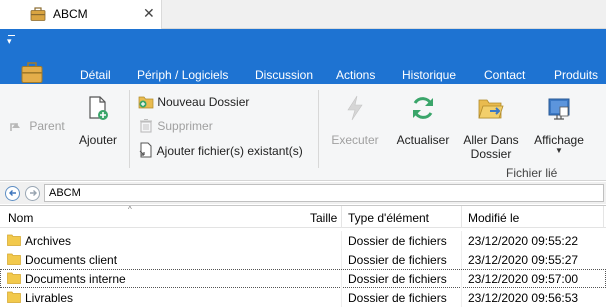 The image size is (606, 308). I want to click on tab-detail: Détail, so click(95, 75).